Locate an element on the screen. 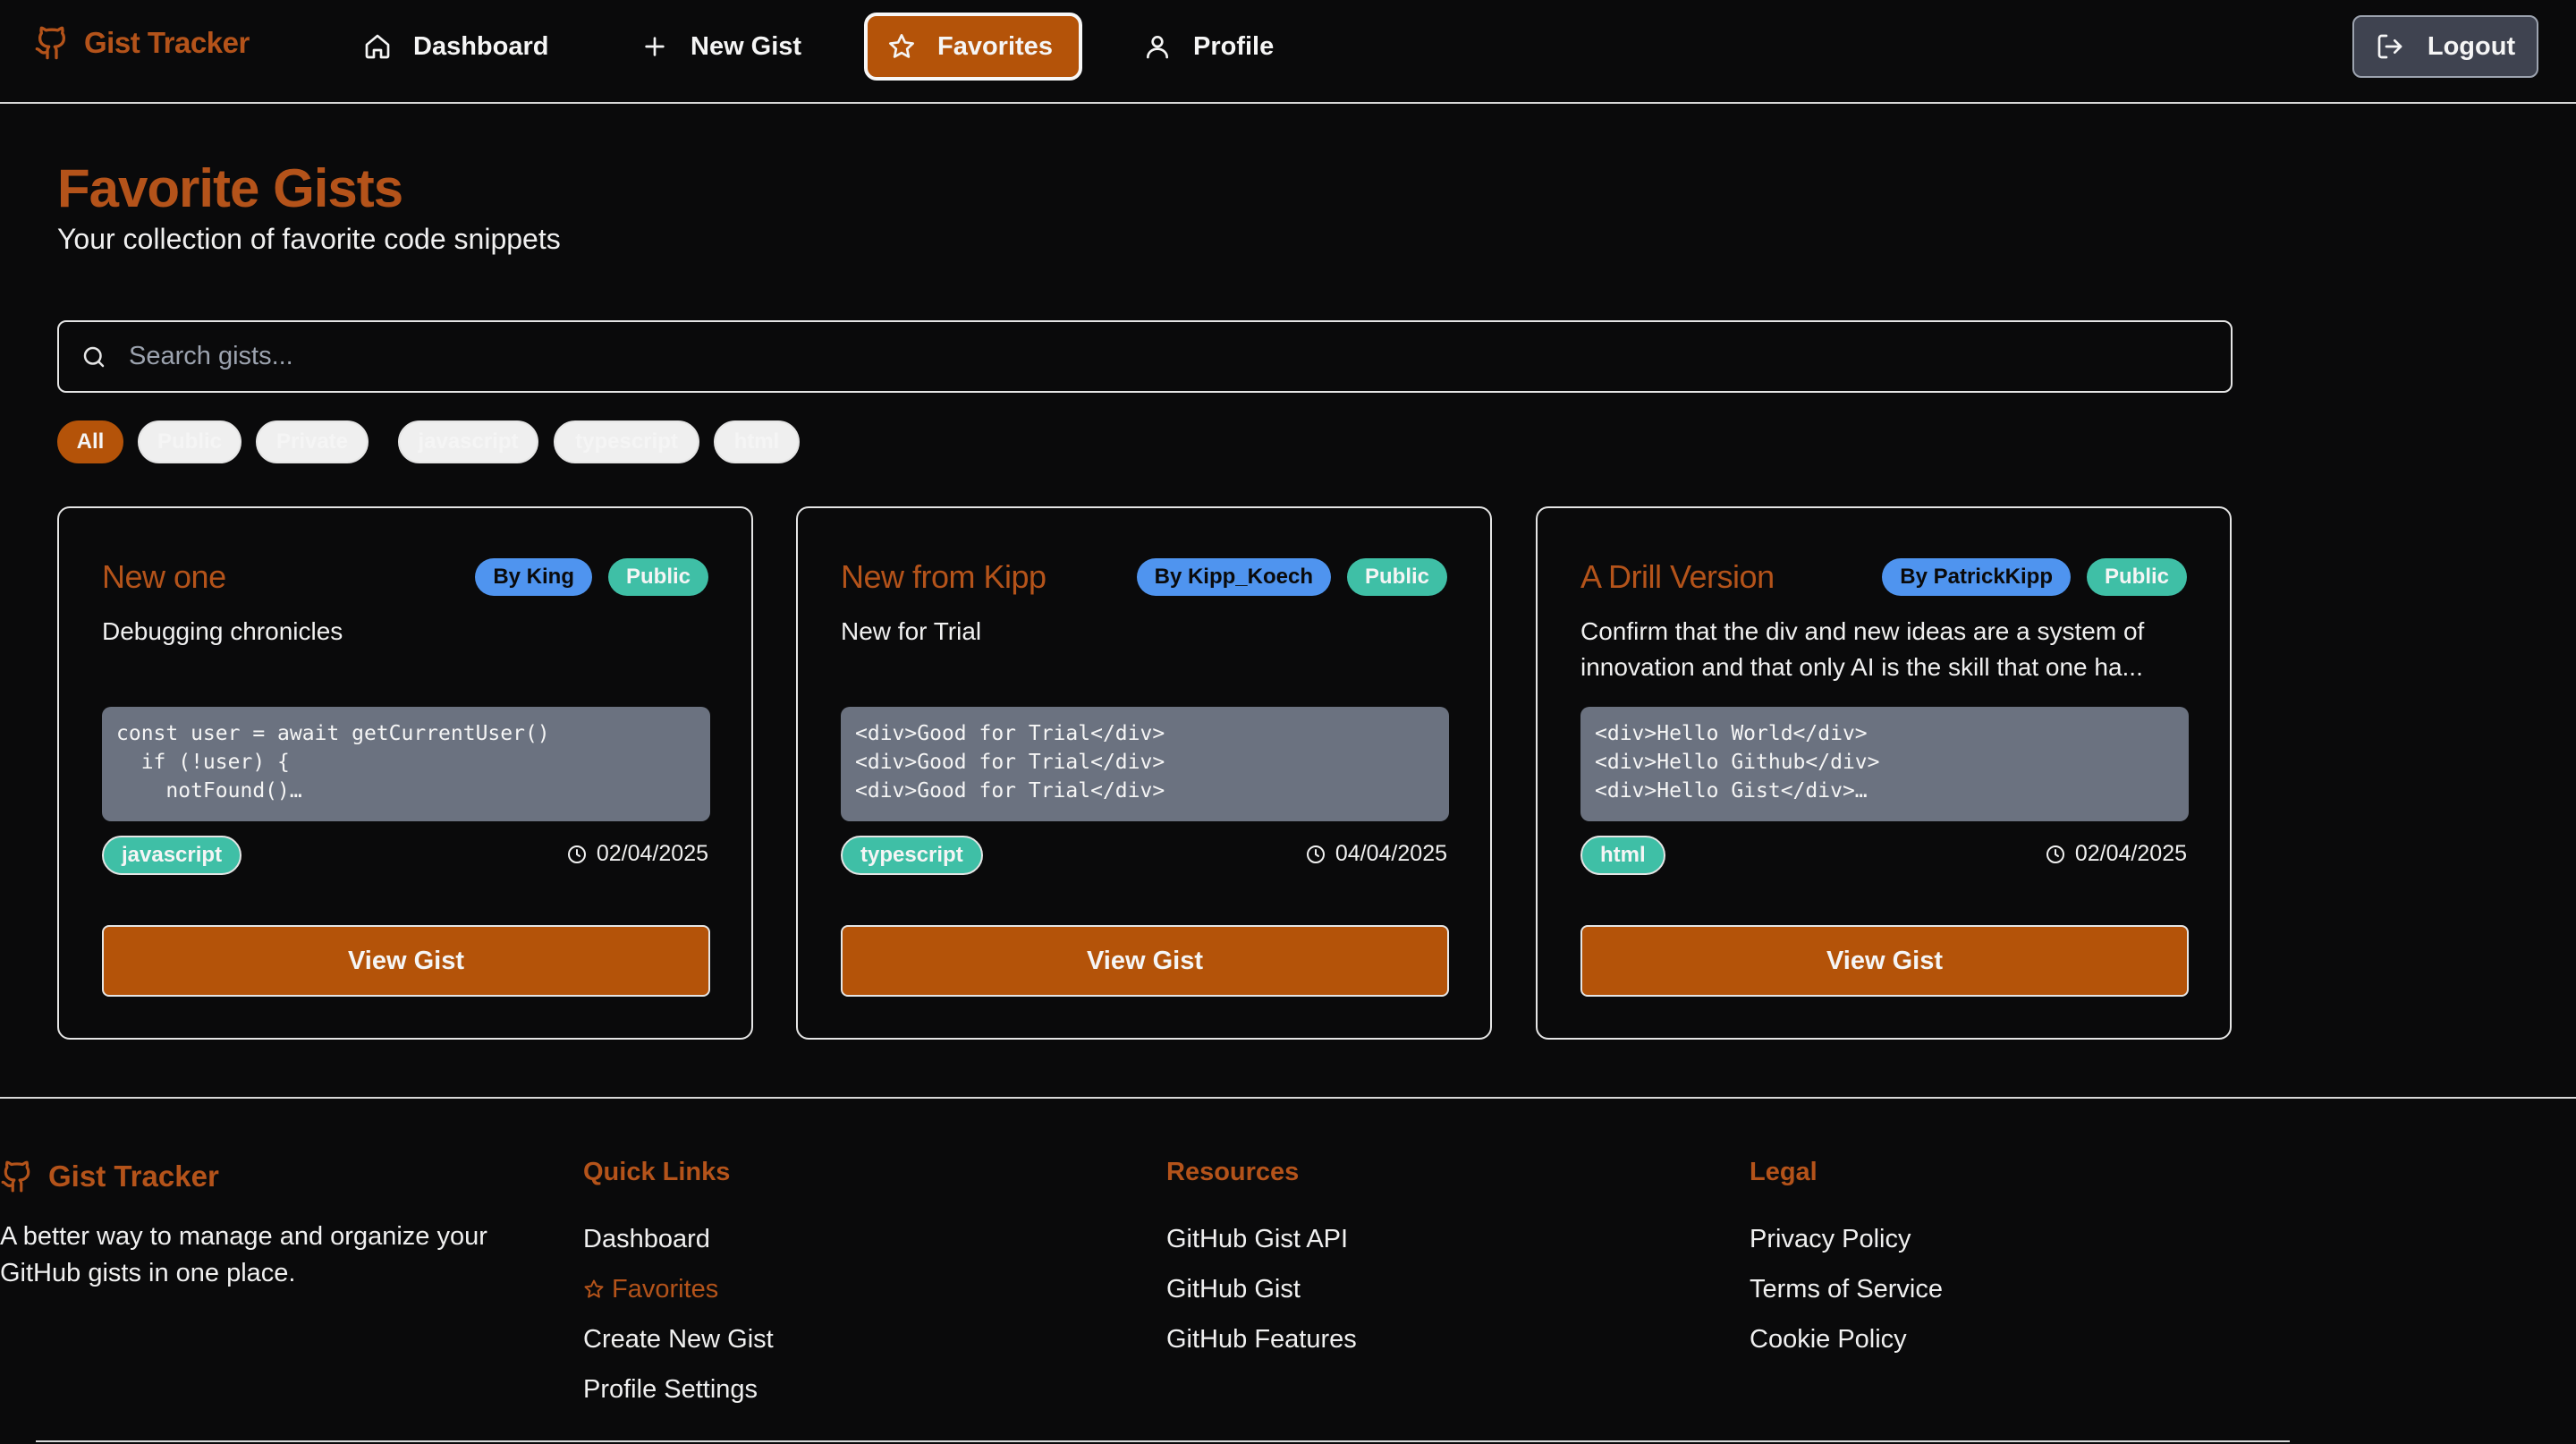  gist-badges: By PatrickKipp Public is located at coordinates (2034, 577).